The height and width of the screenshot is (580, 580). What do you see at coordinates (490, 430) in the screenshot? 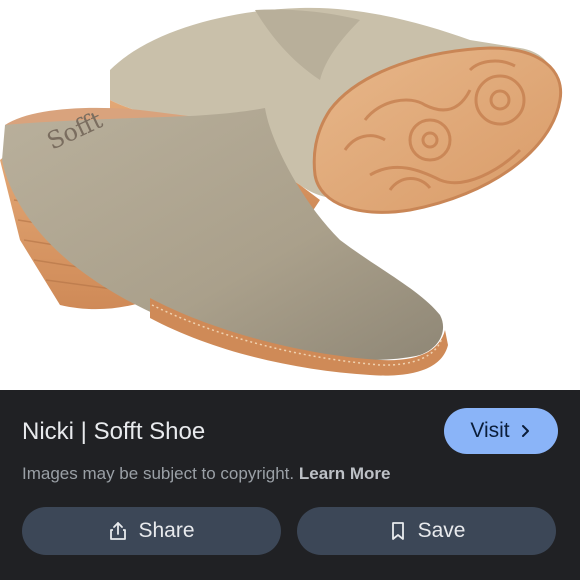
I see `visit-label: Visit` at bounding box center [490, 430].